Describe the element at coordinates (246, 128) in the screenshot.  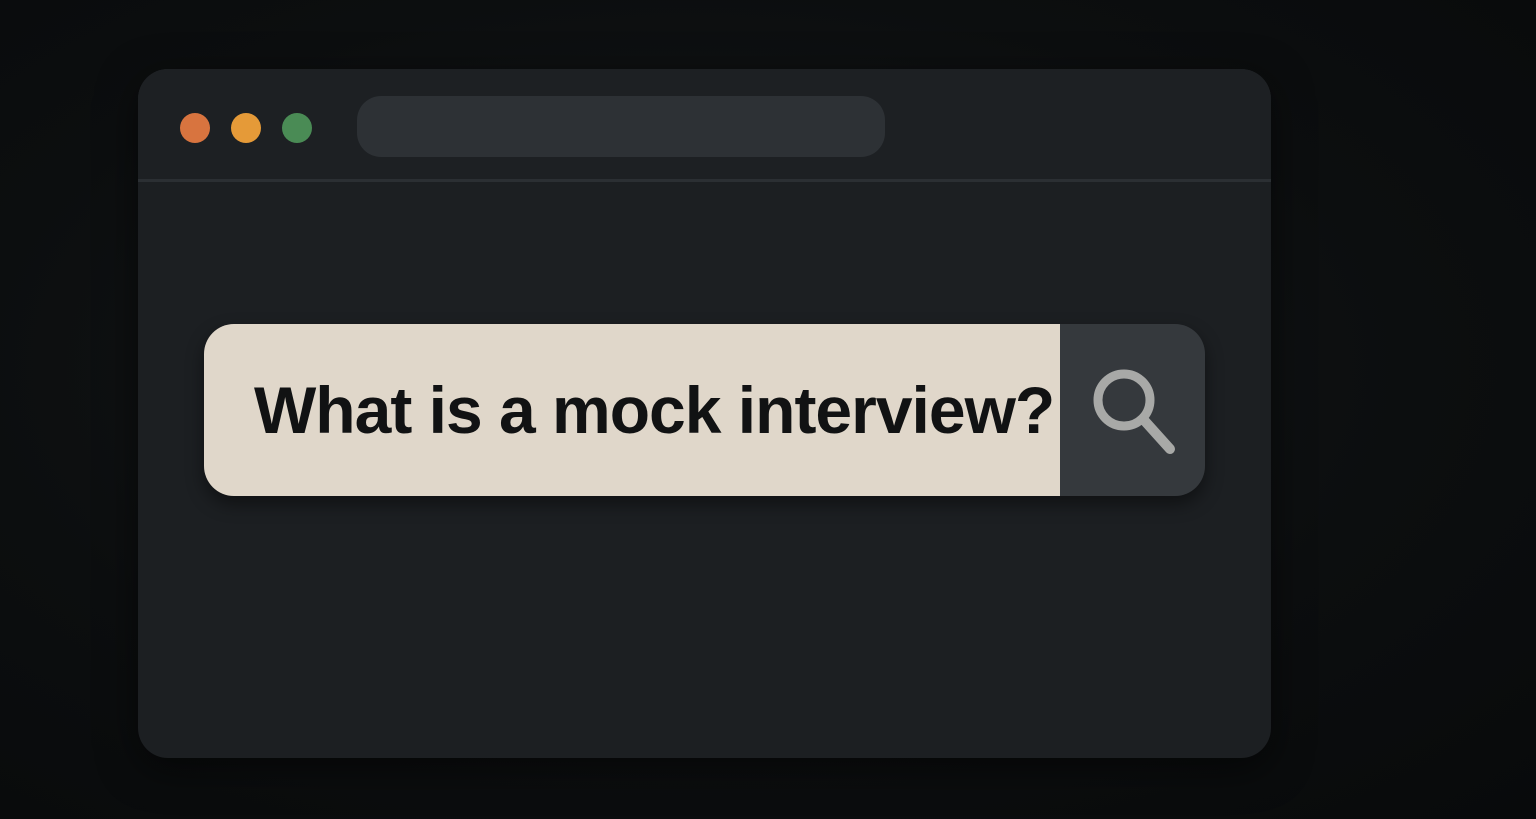
I see `minimize-window-dot` at that location.